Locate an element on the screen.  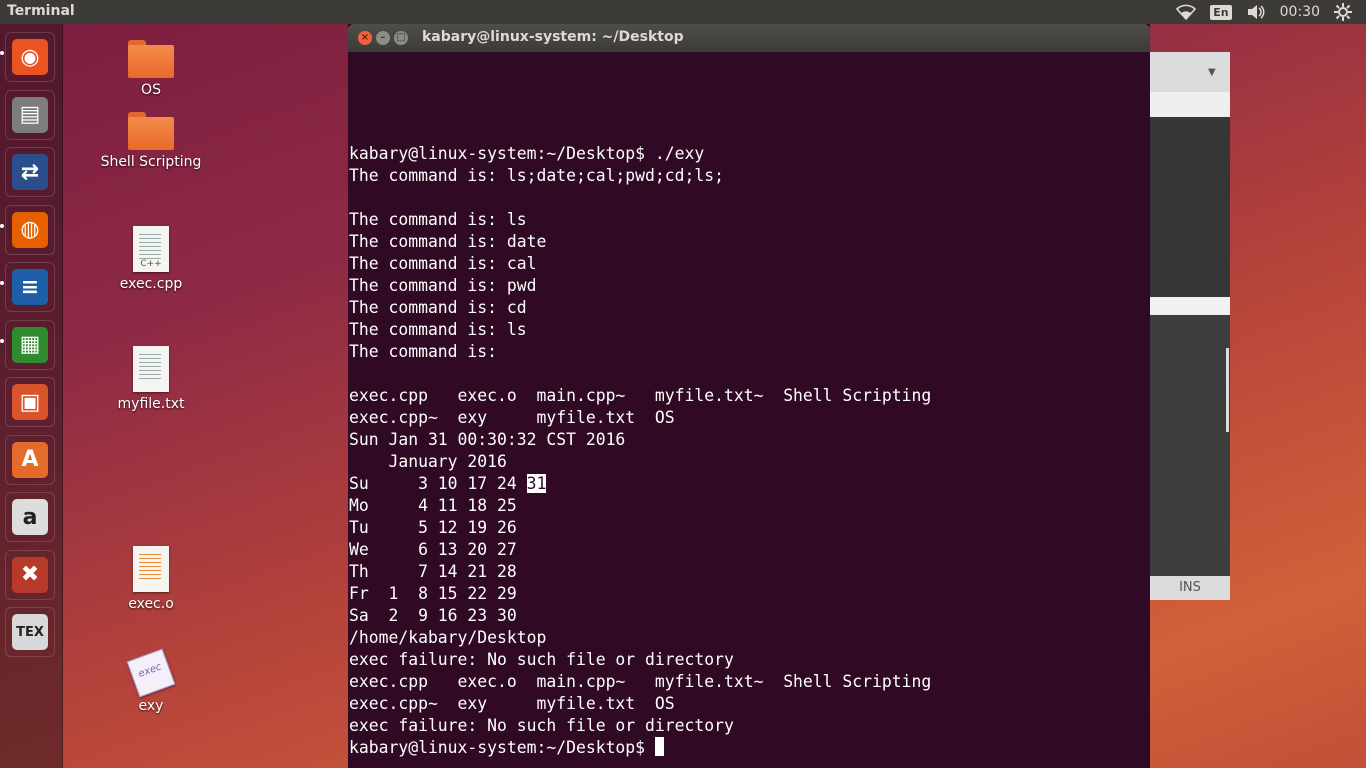
terminal-line: Sa 2 9 16 23 30 is located at coordinates (433, 615).